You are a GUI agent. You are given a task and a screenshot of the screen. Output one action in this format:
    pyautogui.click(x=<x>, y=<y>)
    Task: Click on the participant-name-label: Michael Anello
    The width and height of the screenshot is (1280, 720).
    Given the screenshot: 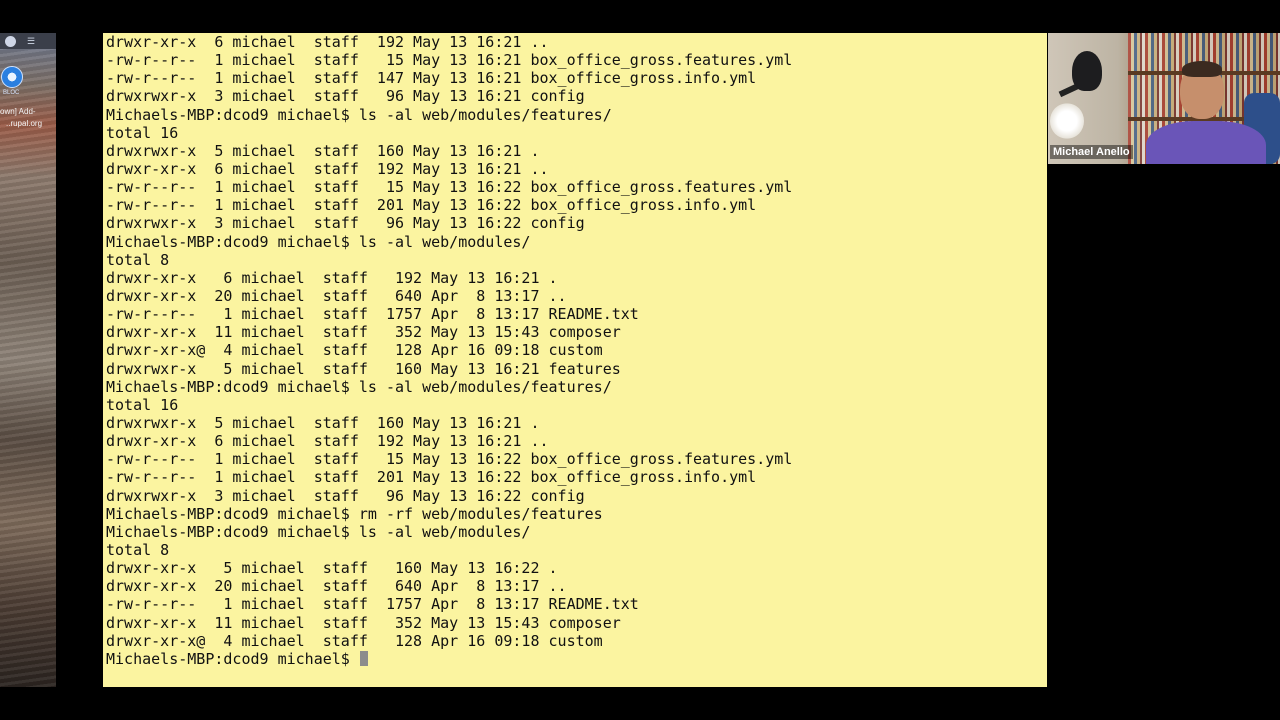 What is the action you would take?
    pyautogui.click(x=1091, y=152)
    